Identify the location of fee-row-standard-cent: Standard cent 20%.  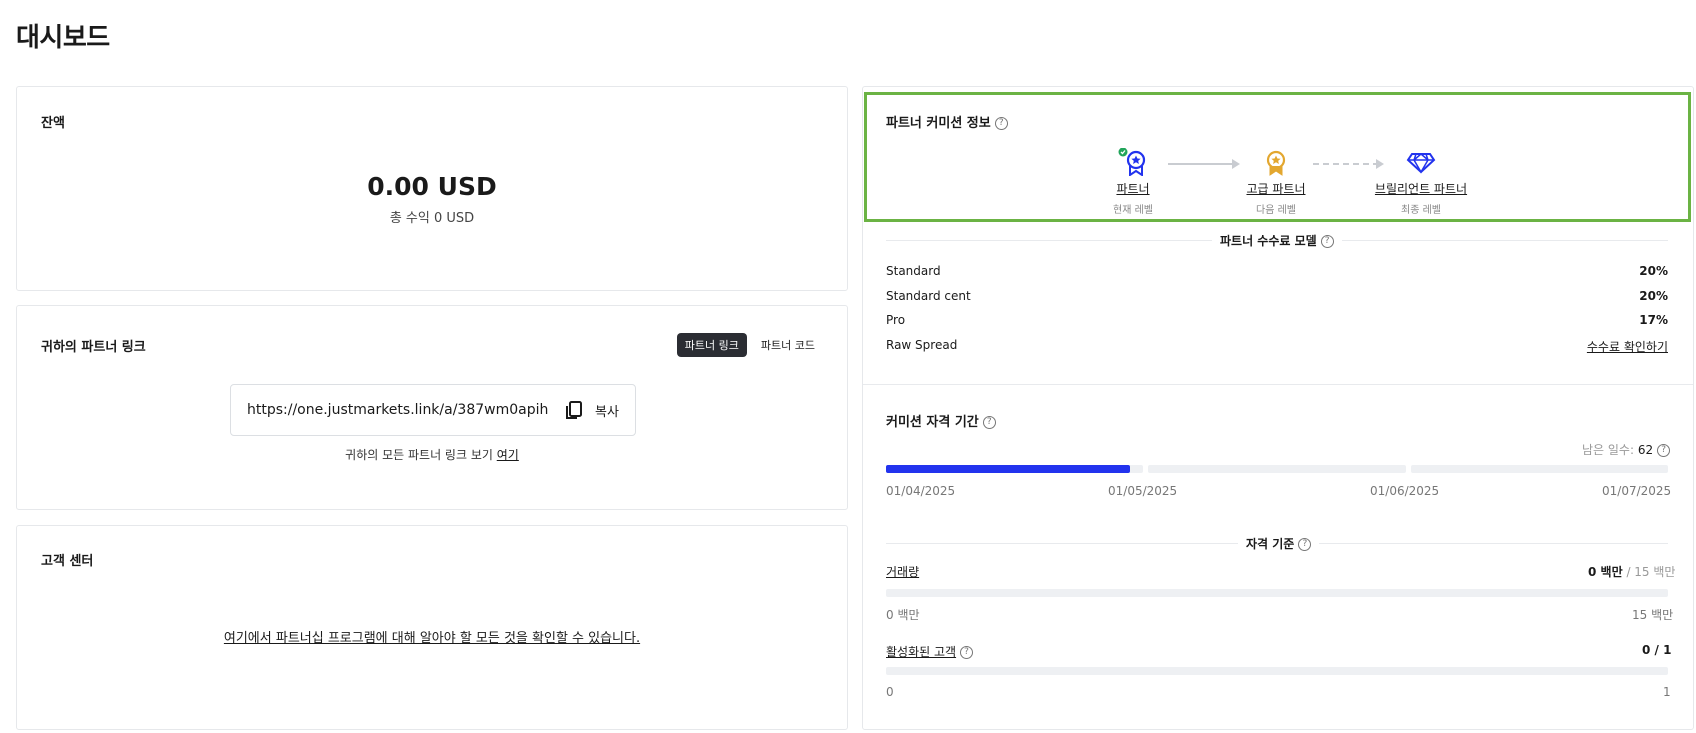
(1277, 296).